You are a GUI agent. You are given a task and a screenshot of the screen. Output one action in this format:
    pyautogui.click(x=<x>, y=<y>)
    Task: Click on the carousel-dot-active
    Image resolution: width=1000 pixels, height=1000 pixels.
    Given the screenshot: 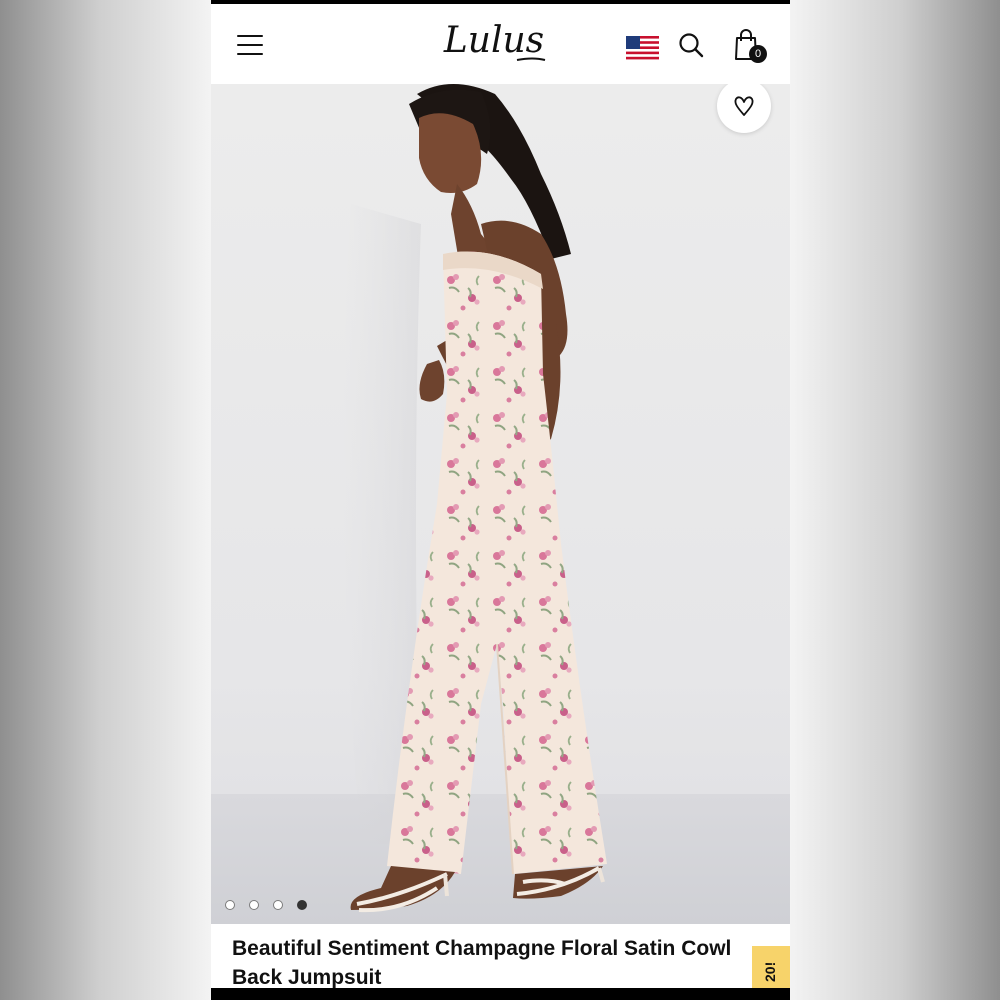 What is the action you would take?
    pyautogui.click(x=302, y=905)
    